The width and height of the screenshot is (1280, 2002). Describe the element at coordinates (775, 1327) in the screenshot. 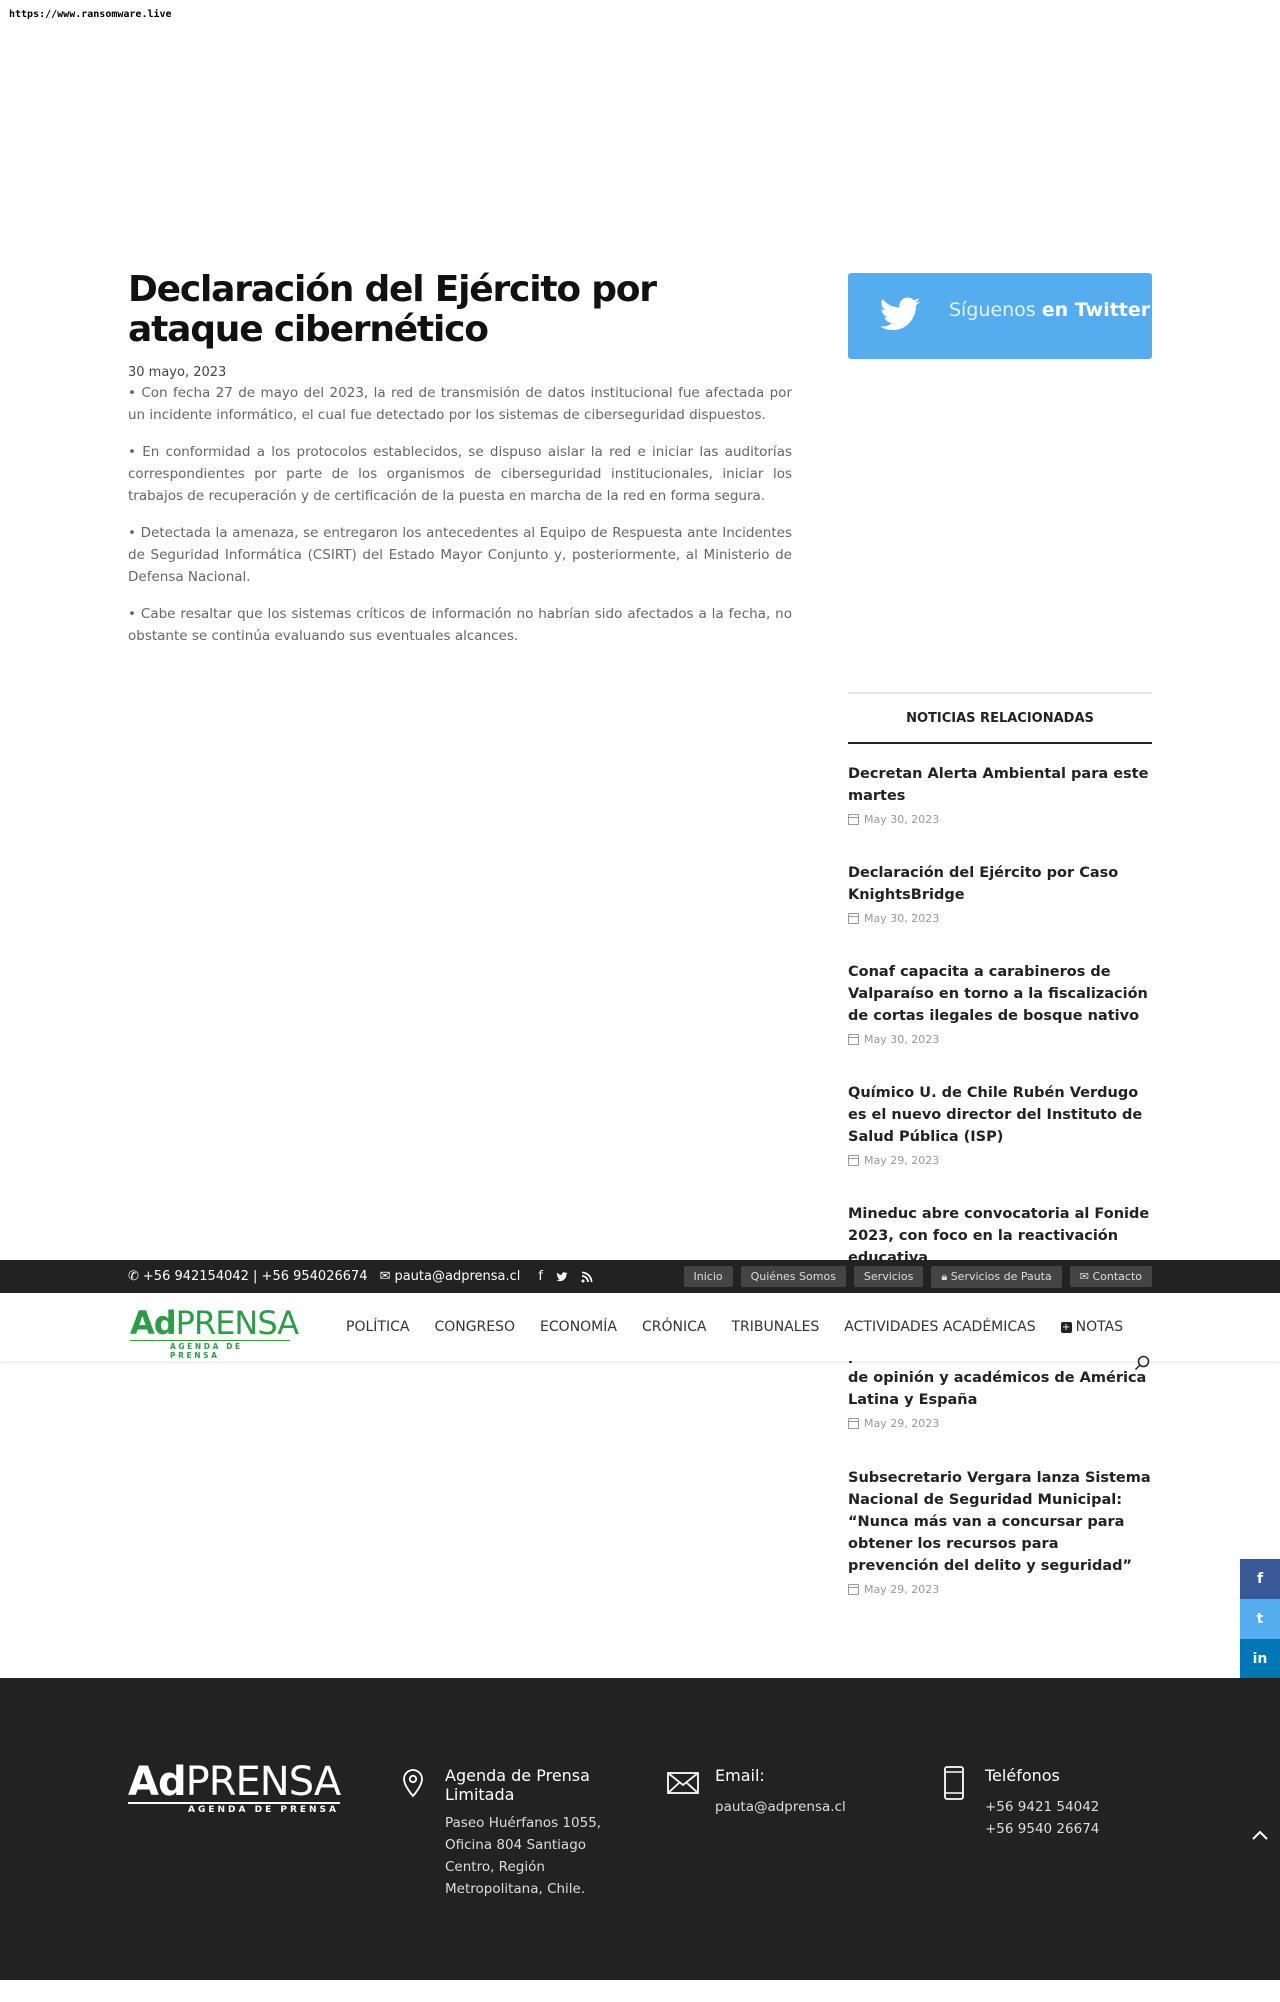

I see `nav-tribunales: TRIBUNALES` at that location.